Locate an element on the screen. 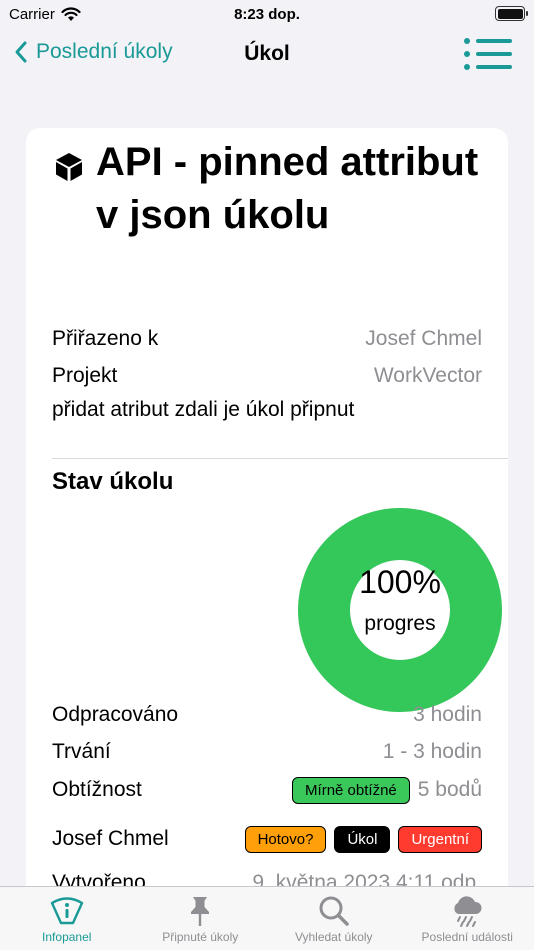  cloud-rain-icon is located at coordinates (468, 911).